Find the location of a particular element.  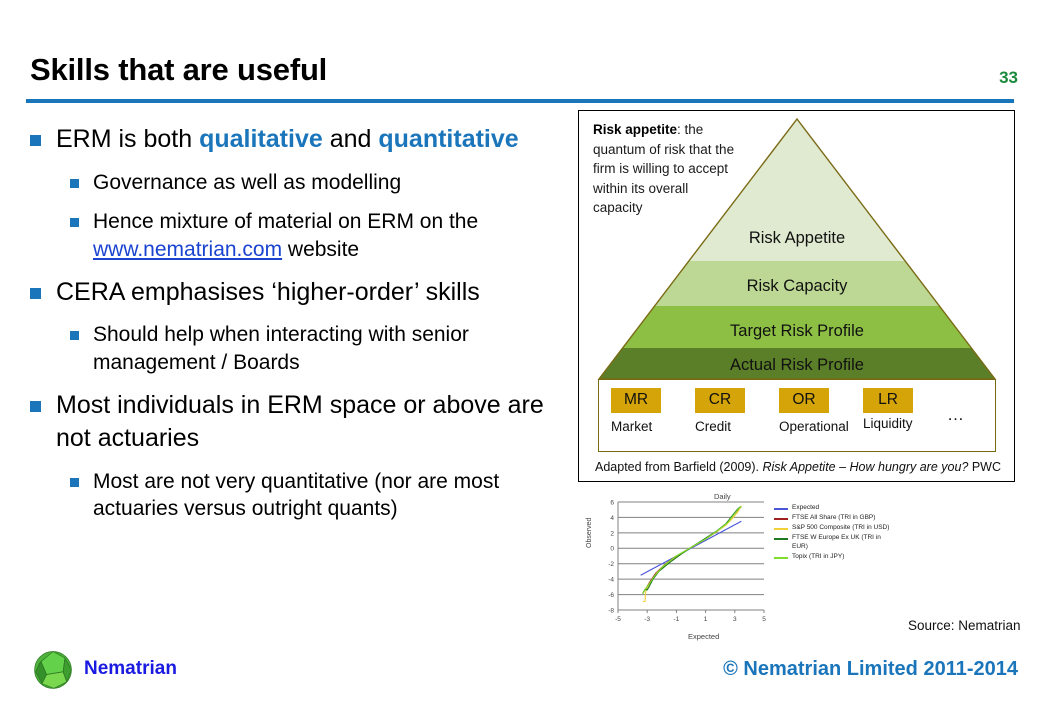

pyramid-svg is located at coordinates (797, 248).